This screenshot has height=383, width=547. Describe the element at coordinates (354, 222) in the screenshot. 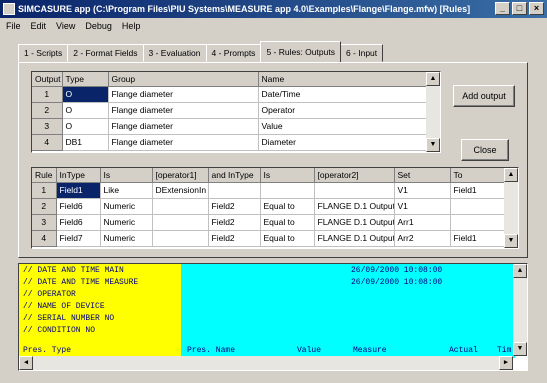

I see `cell: FLANGE D.1 Output2` at that location.